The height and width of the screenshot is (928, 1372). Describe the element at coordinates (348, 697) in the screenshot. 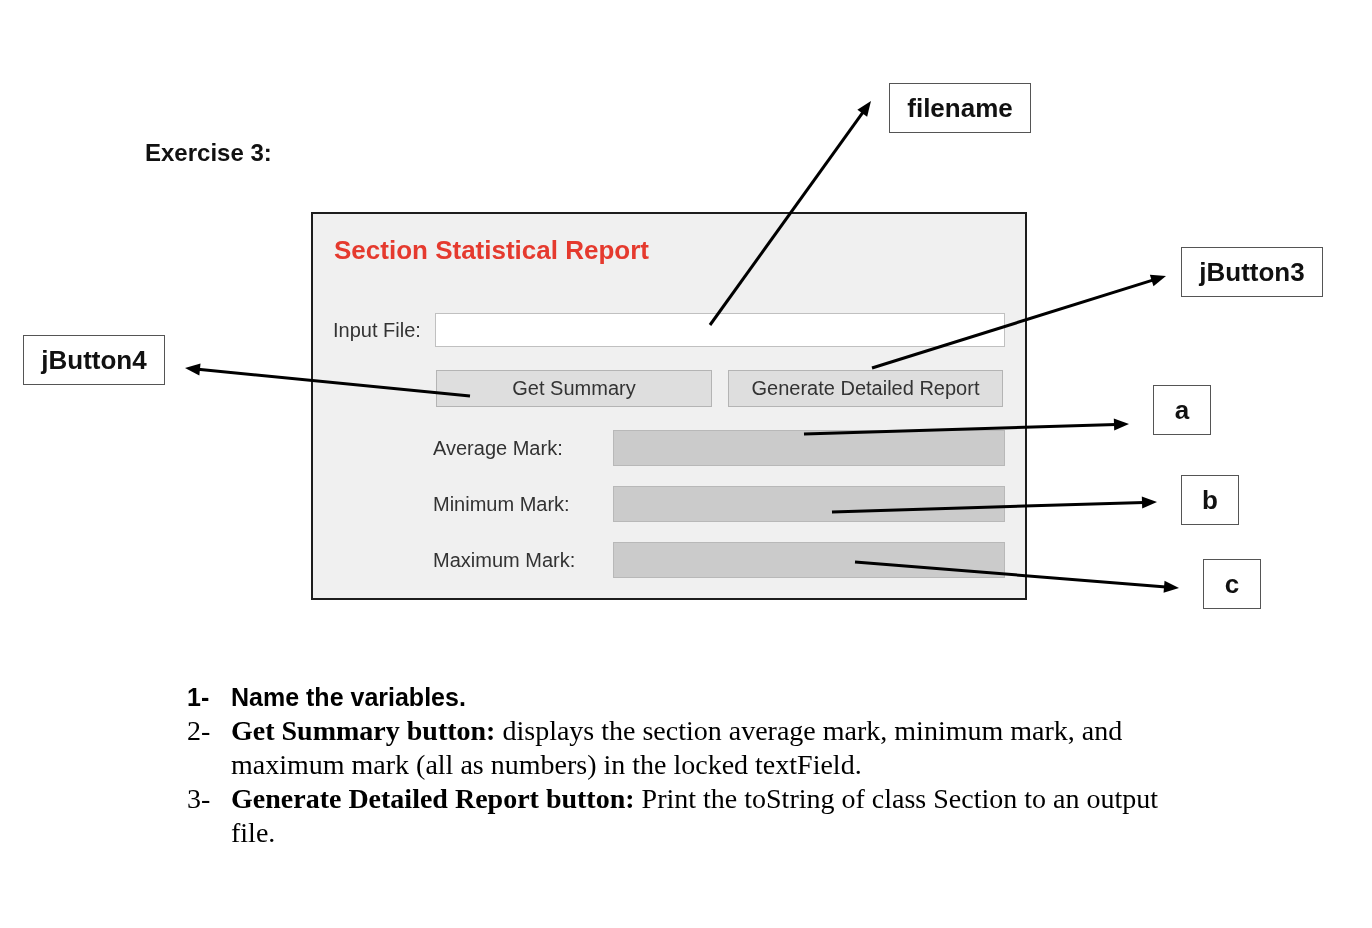

I see `instruction-text: Name the variables.` at that location.